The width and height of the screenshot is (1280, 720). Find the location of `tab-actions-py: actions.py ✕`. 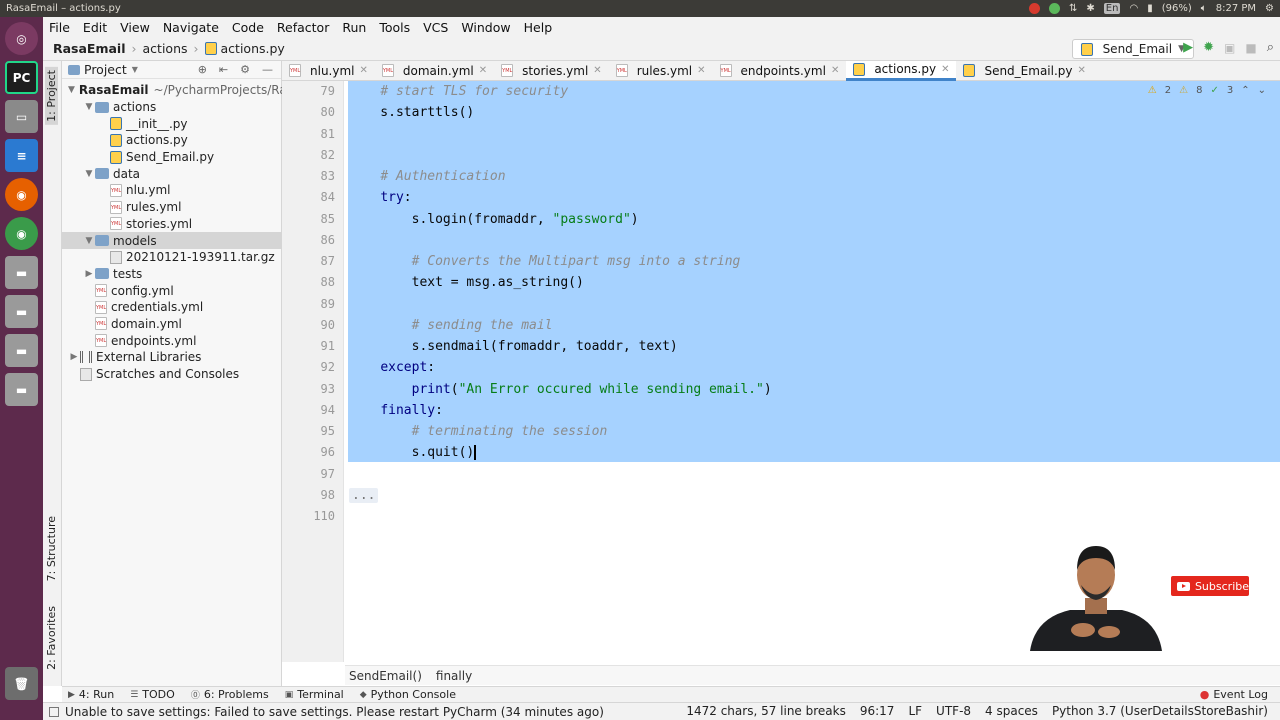

tab-actions-py: actions.py ✕ is located at coordinates (901, 70).